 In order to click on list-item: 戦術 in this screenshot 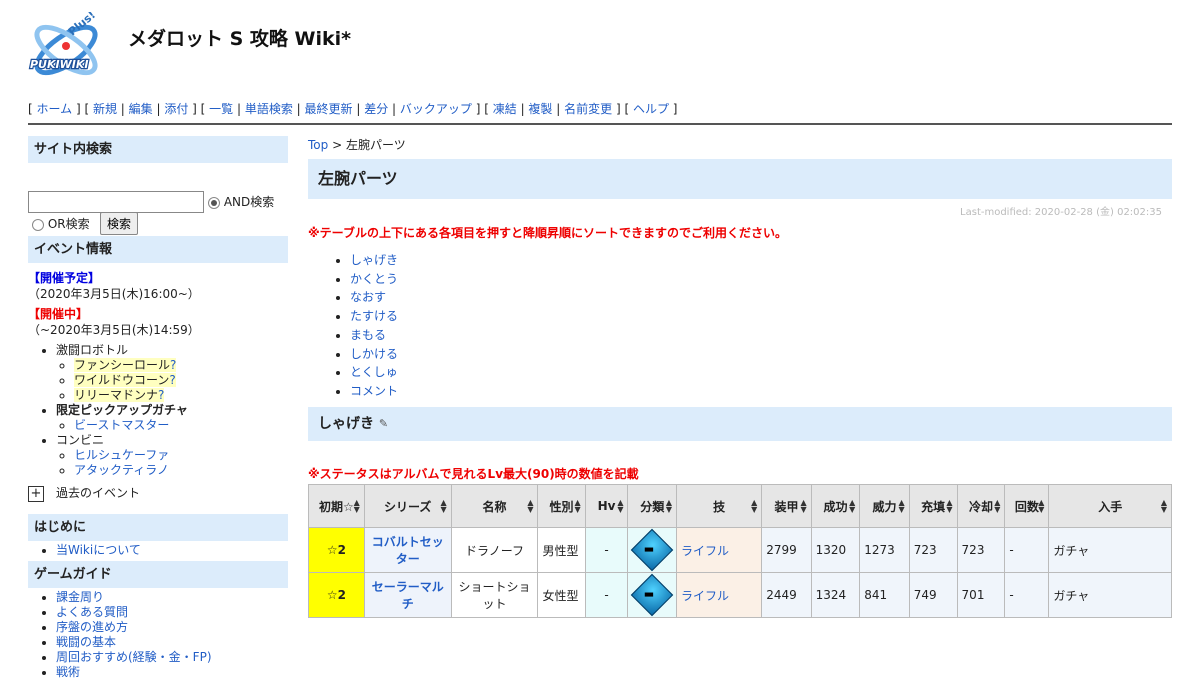, I will do `click(172, 672)`.